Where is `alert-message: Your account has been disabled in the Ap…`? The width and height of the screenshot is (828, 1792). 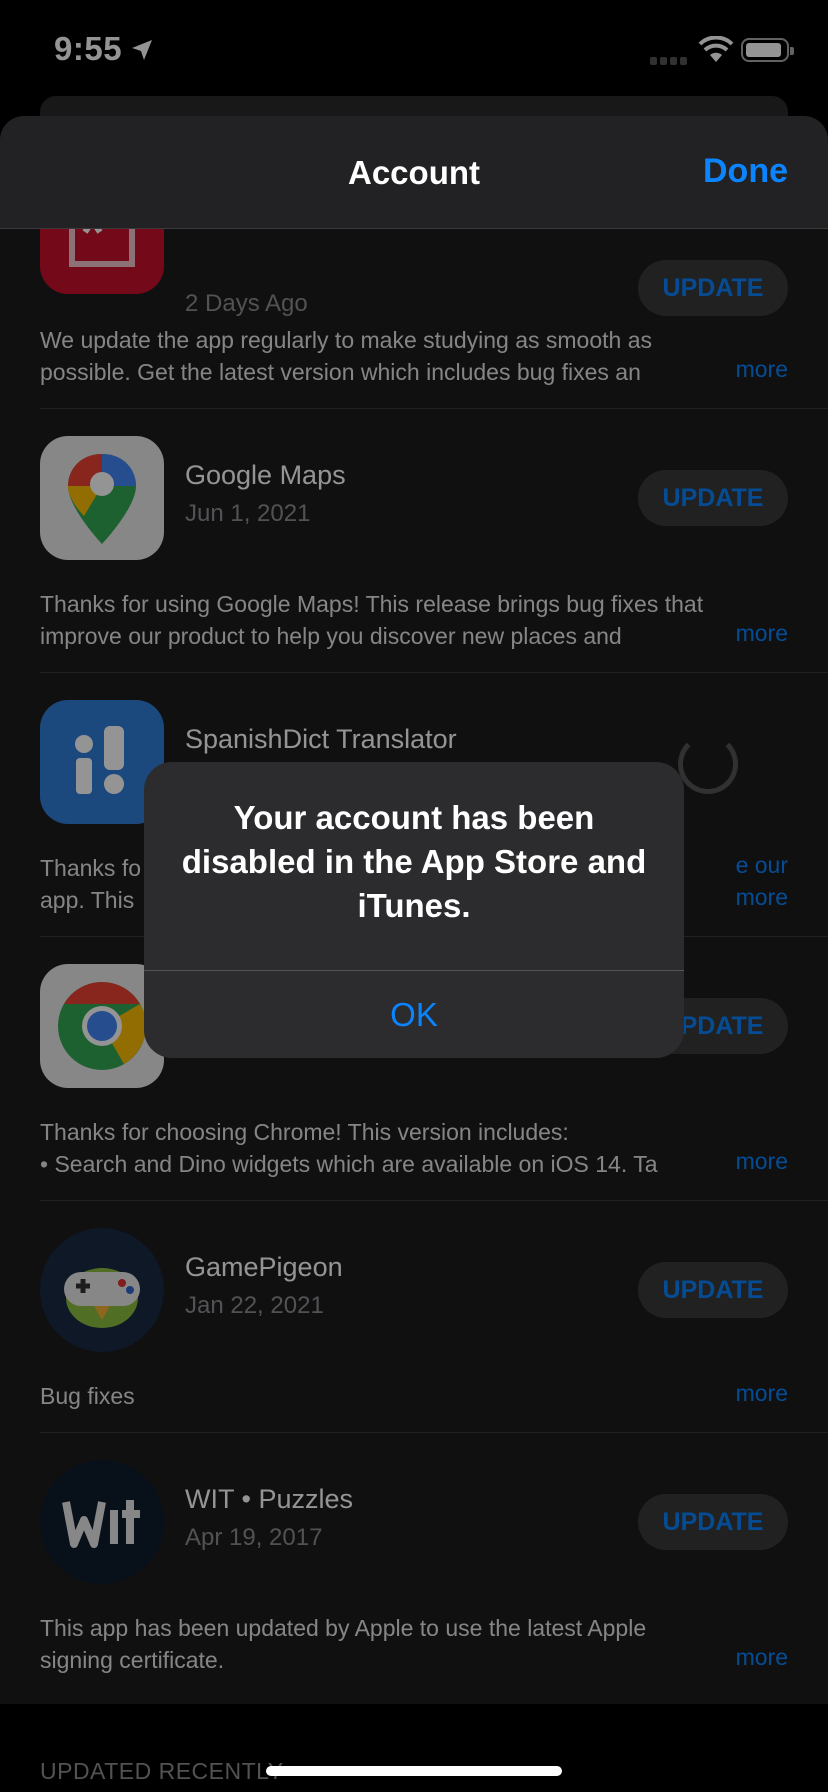 alert-message: Your account has been disabled in the Ap… is located at coordinates (414, 861).